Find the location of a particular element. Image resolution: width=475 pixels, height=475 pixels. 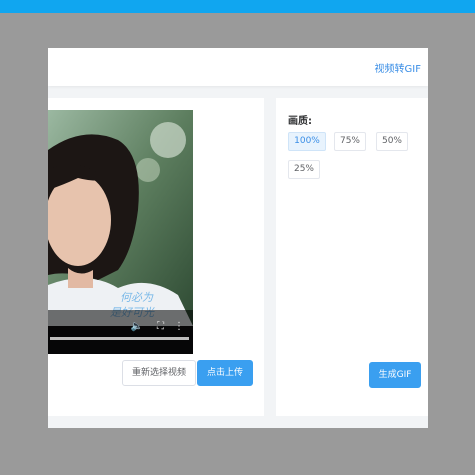

more-vertical-icon: ⋮ is located at coordinates (179, 327).